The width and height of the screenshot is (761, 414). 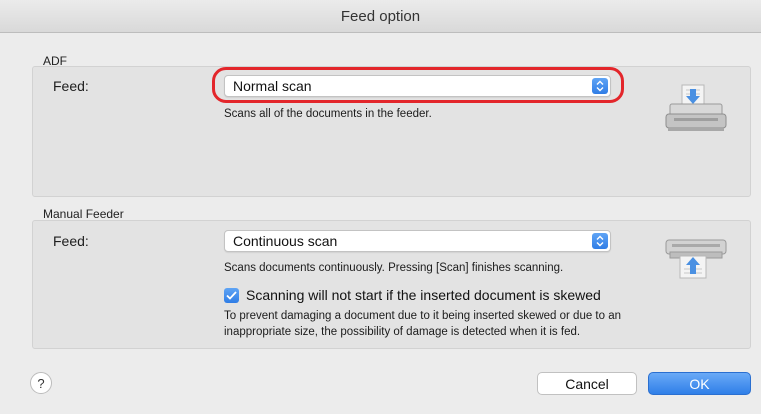 I want to click on manual-feeder-scanner-icon, so click(x=696, y=260).